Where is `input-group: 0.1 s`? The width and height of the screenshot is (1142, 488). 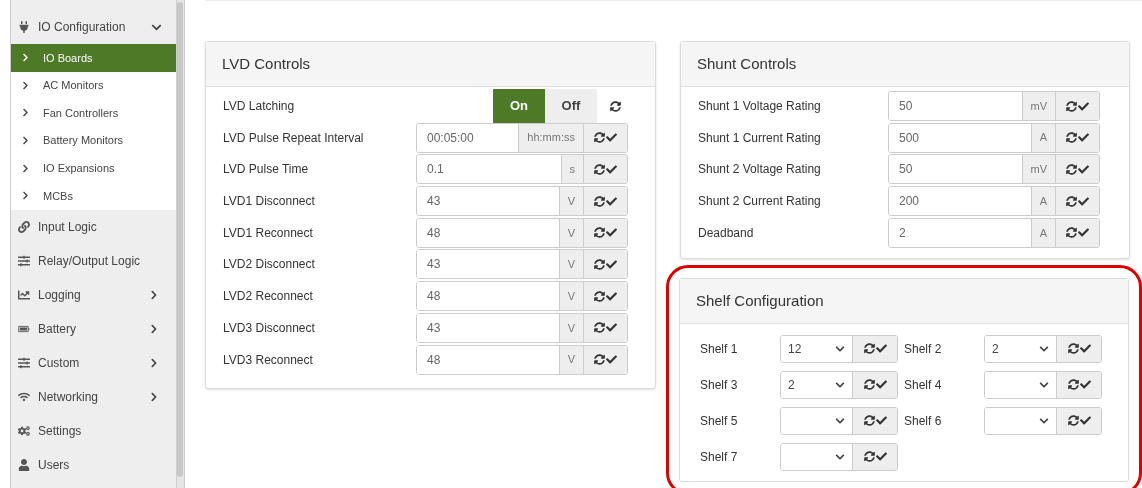
input-group: 0.1 s is located at coordinates (522, 169).